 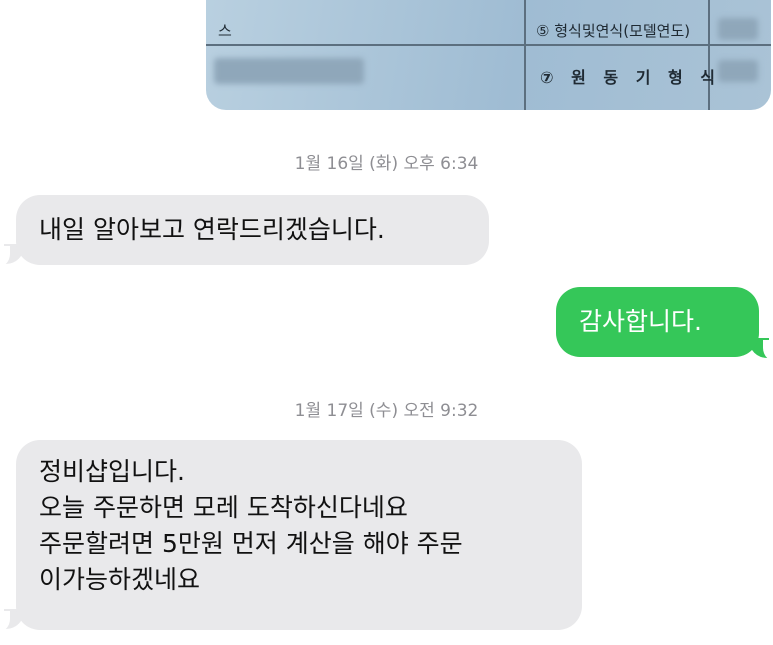 What do you see at coordinates (640, 321) in the screenshot?
I see `message-text: 감사합니다.` at bounding box center [640, 321].